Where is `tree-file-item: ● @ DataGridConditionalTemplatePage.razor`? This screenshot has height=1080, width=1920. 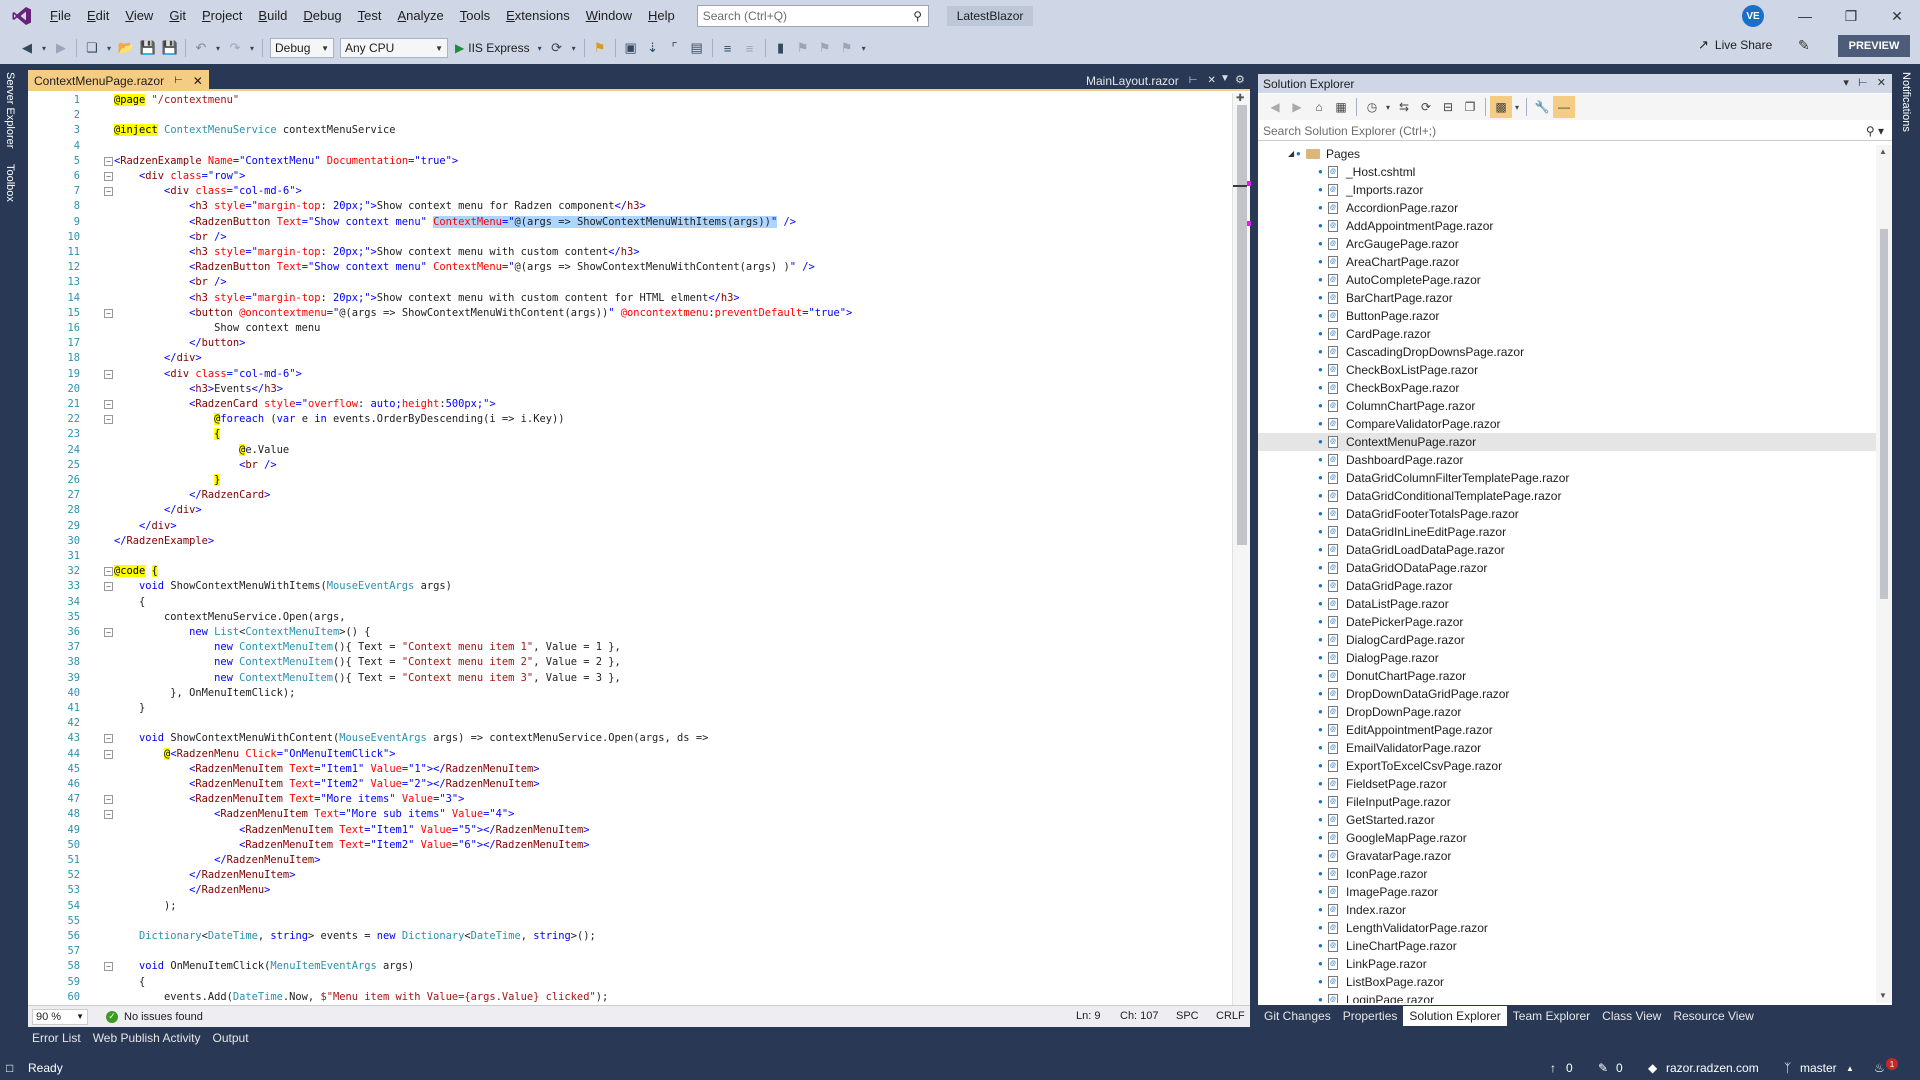 tree-file-item: ● @ DataGridConditionalTemplatePage.razor is located at coordinates (1567, 496).